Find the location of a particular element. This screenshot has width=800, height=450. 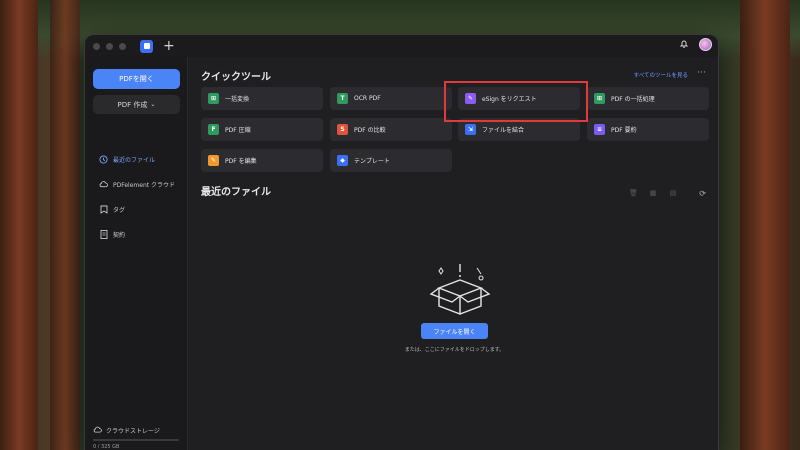

more-options-button: ··· is located at coordinates (701, 73).